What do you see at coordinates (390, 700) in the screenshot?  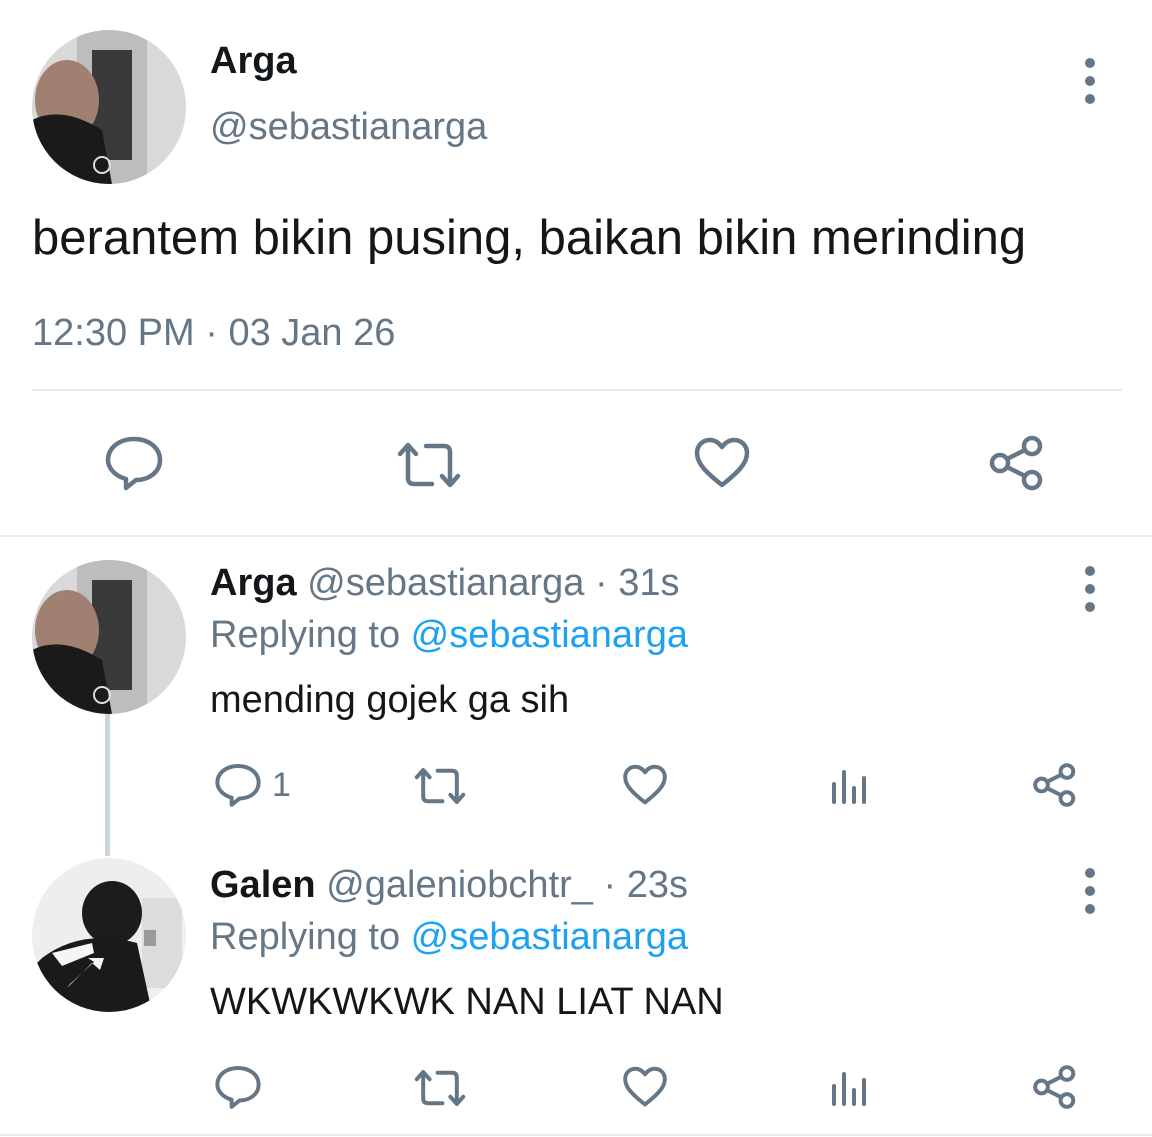 I see `reply-text: mending gojek ga sih` at bounding box center [390, 700].